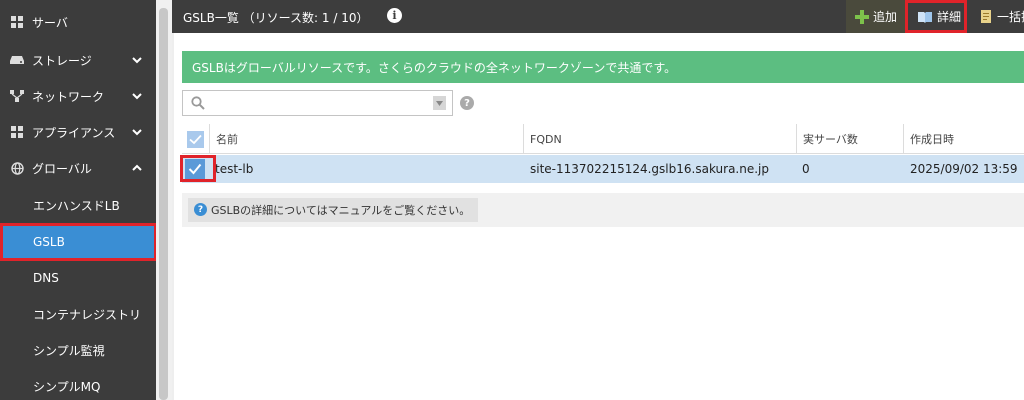 The height and width of the screenshot is (400, 1024). Describe the element at coordinates (394, 15) in the screenshot. I see `info-icon: i` at that location.